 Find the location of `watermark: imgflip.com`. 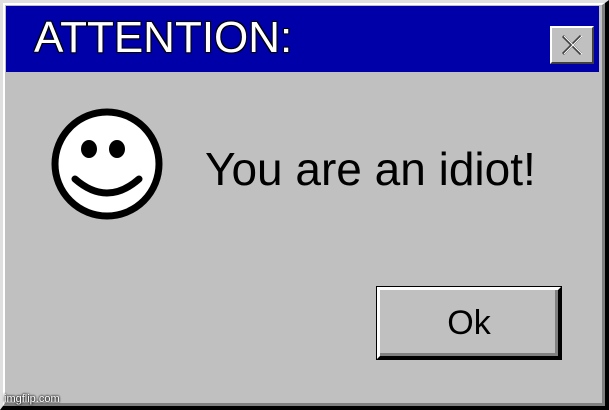

watermark: imgflip.com is located at coordinates (32, 399).